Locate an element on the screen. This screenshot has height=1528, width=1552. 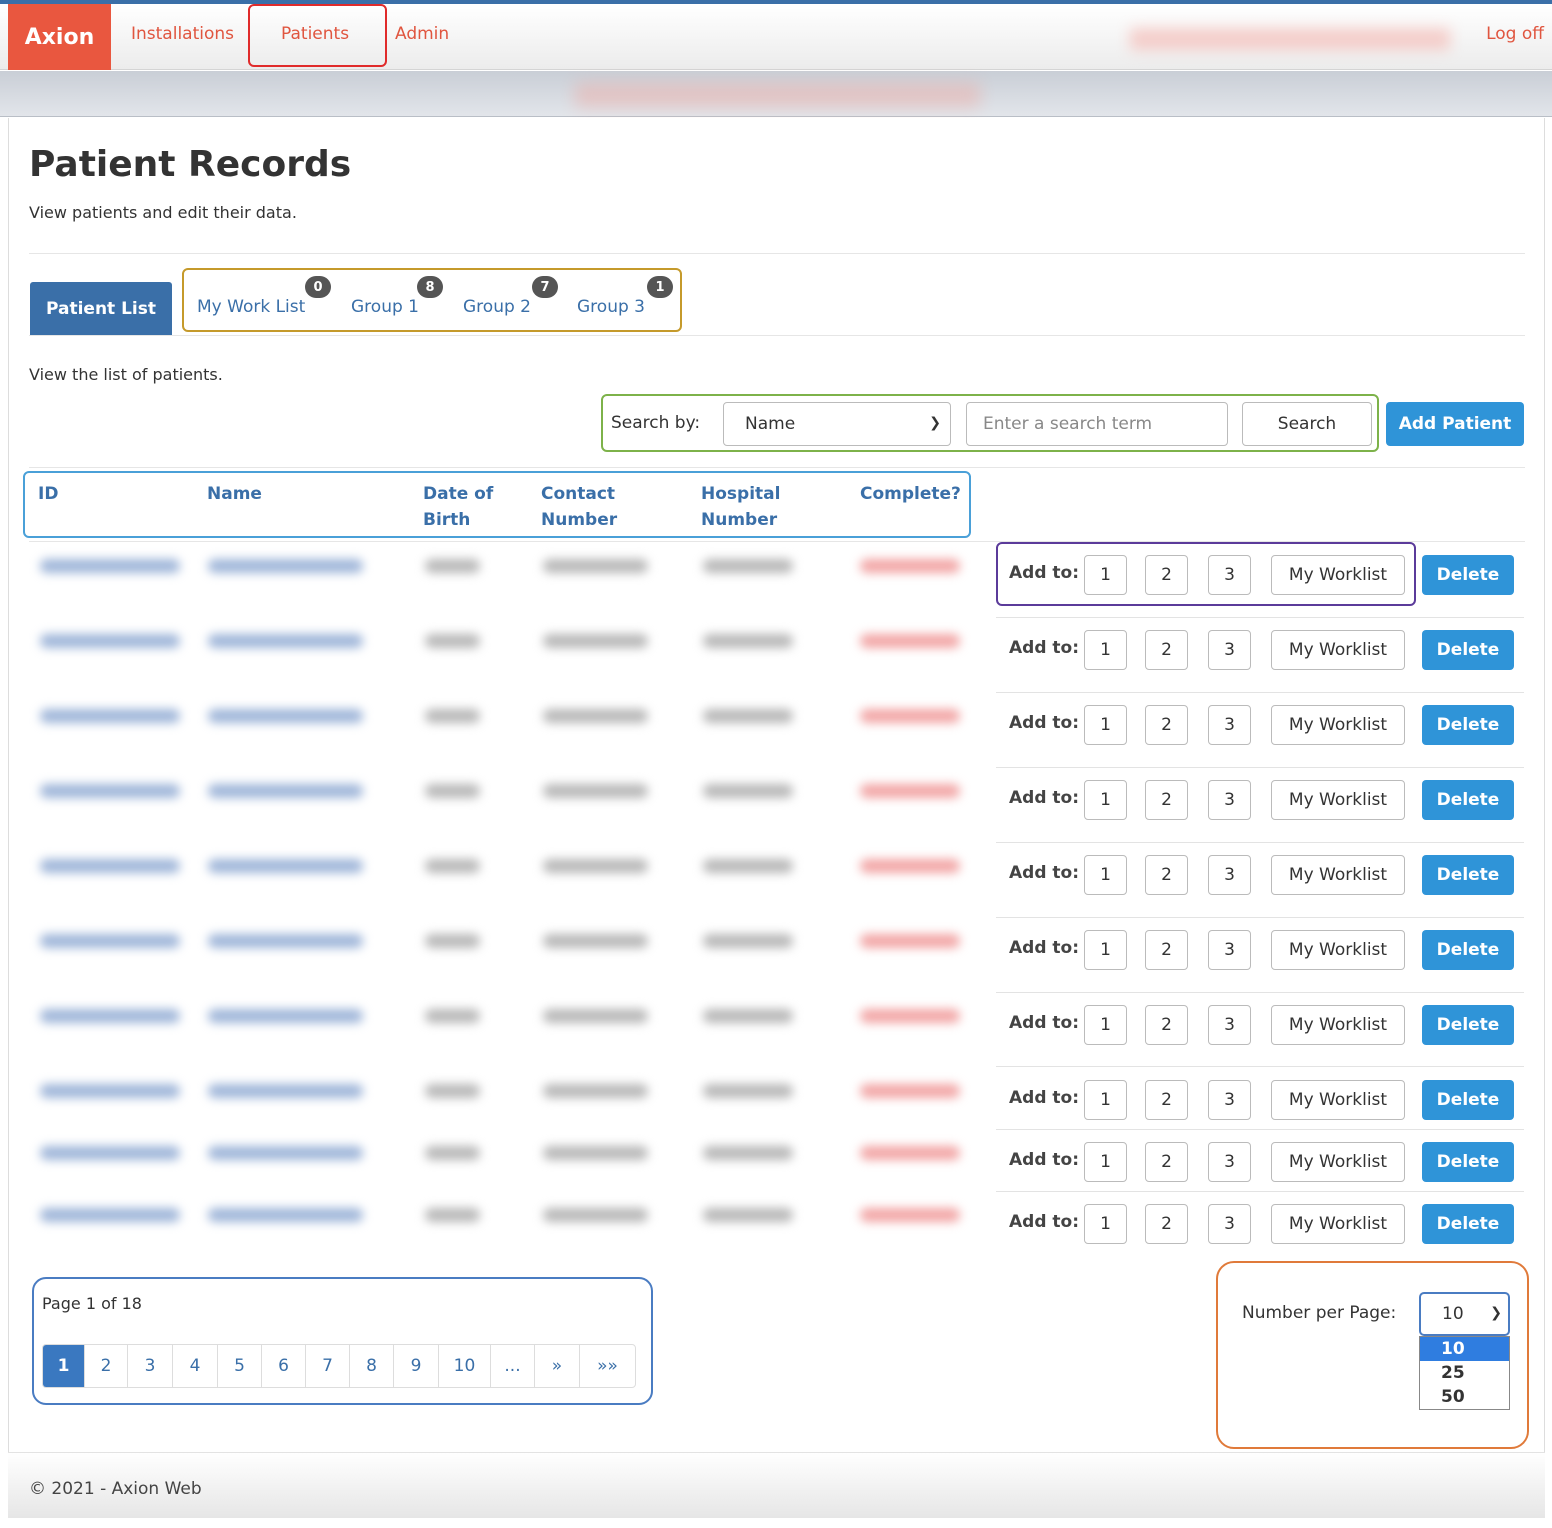
page-link-12: » is located at coordinates (557, 1366).